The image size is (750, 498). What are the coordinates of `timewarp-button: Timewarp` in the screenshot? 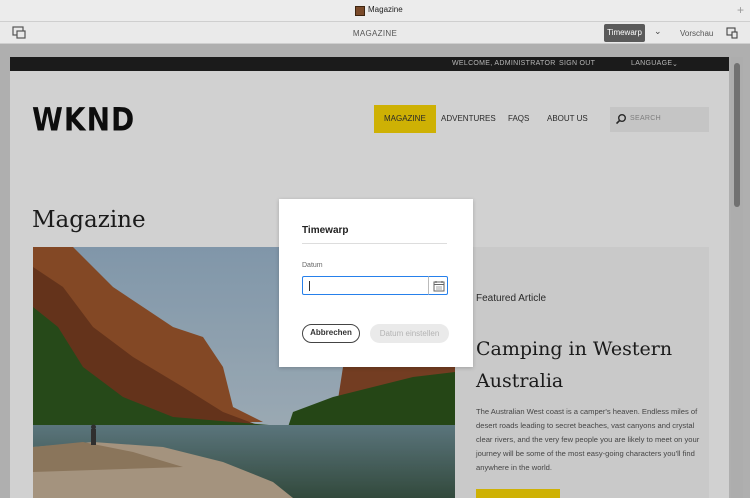 It's located at (624, 33).